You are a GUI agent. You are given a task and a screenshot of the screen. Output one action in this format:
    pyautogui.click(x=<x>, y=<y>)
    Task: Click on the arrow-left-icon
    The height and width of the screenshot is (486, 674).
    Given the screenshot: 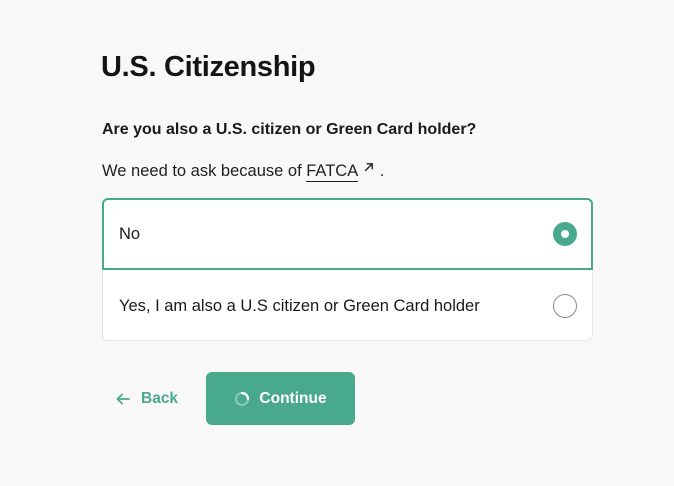 What is the action you would take?
    pyautogui.click(x=123, y=399)
    